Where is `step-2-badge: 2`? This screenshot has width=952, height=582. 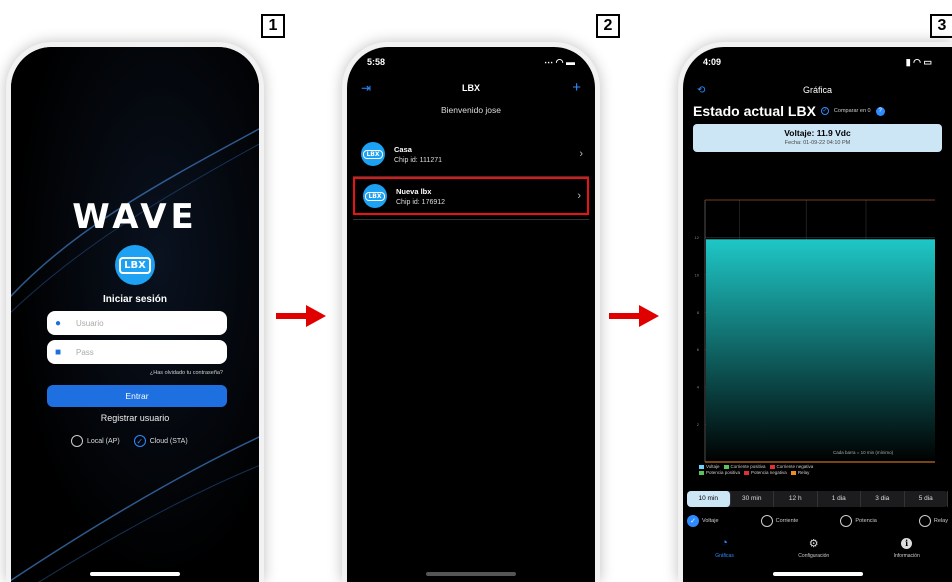 step-2-badge: 2 is located at coordinates (608, 26).